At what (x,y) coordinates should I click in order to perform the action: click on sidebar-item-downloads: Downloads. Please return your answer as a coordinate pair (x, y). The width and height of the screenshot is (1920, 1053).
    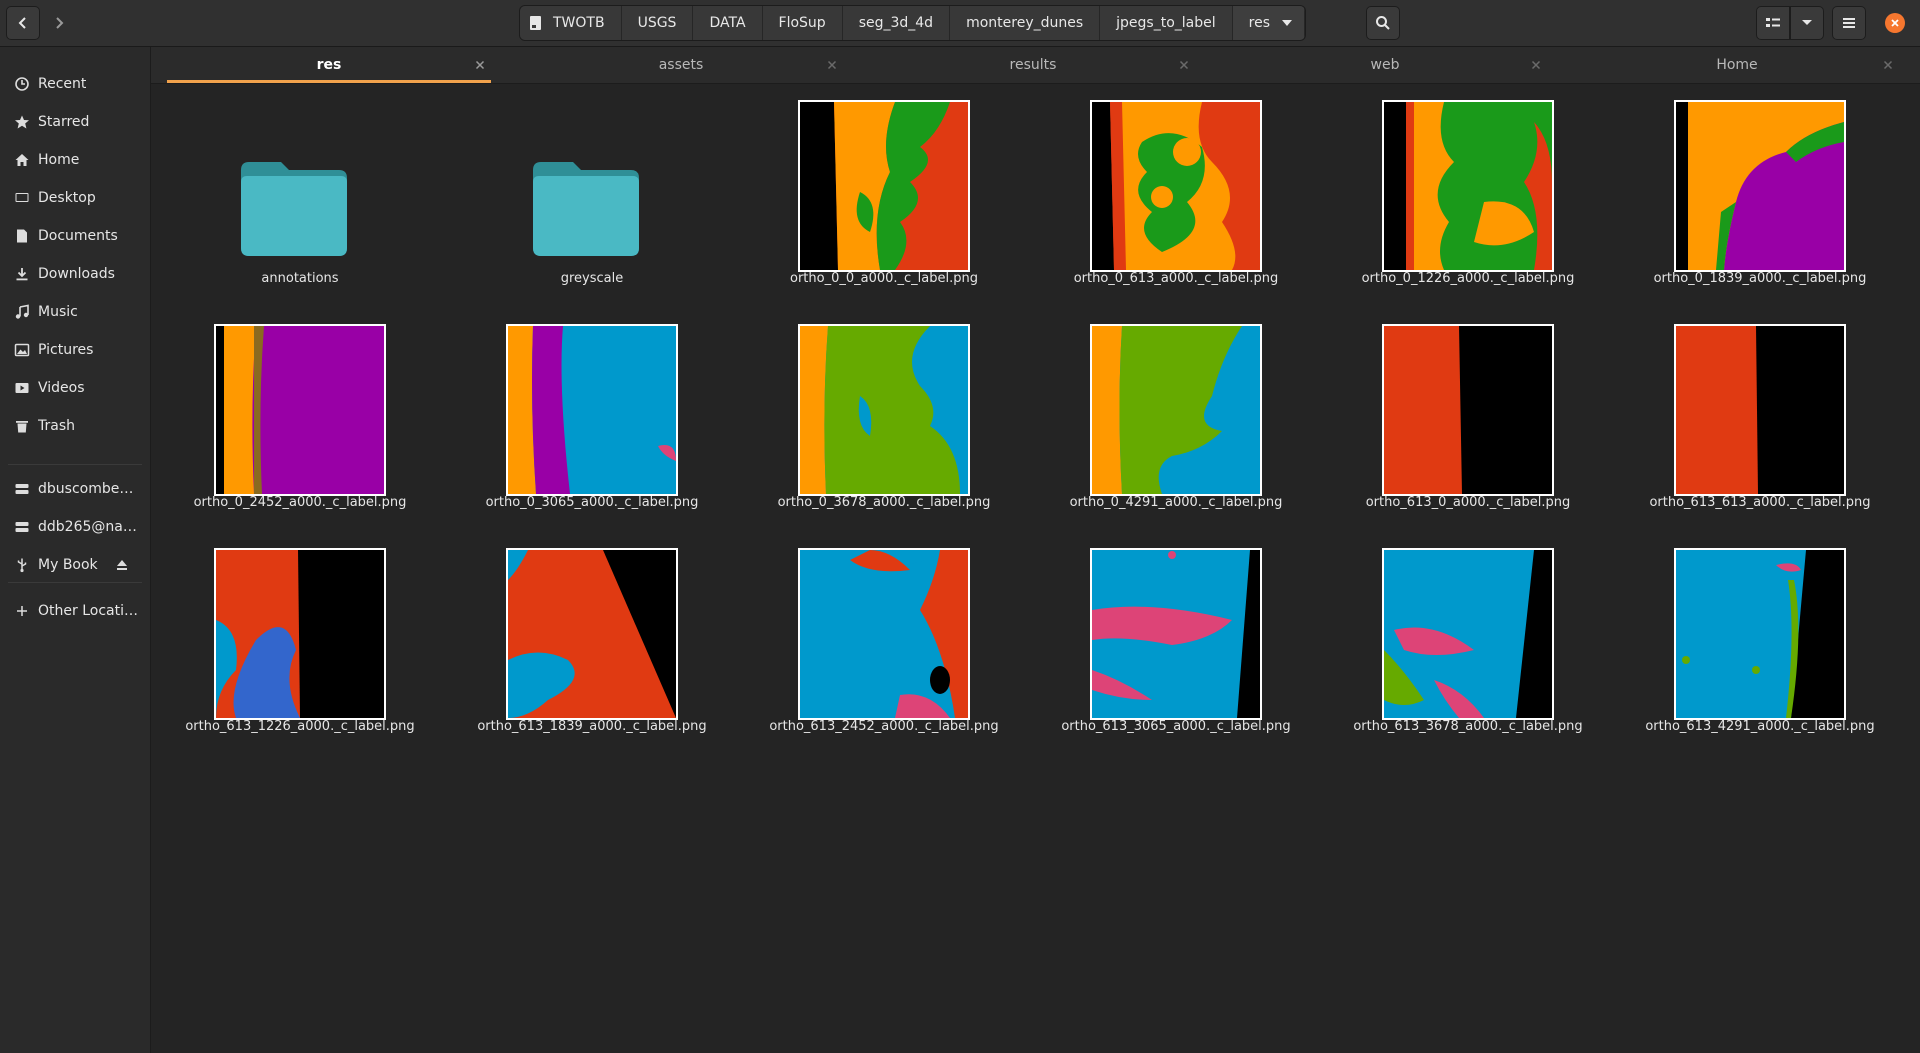
    Looking at the image, I should click on (75, 274).